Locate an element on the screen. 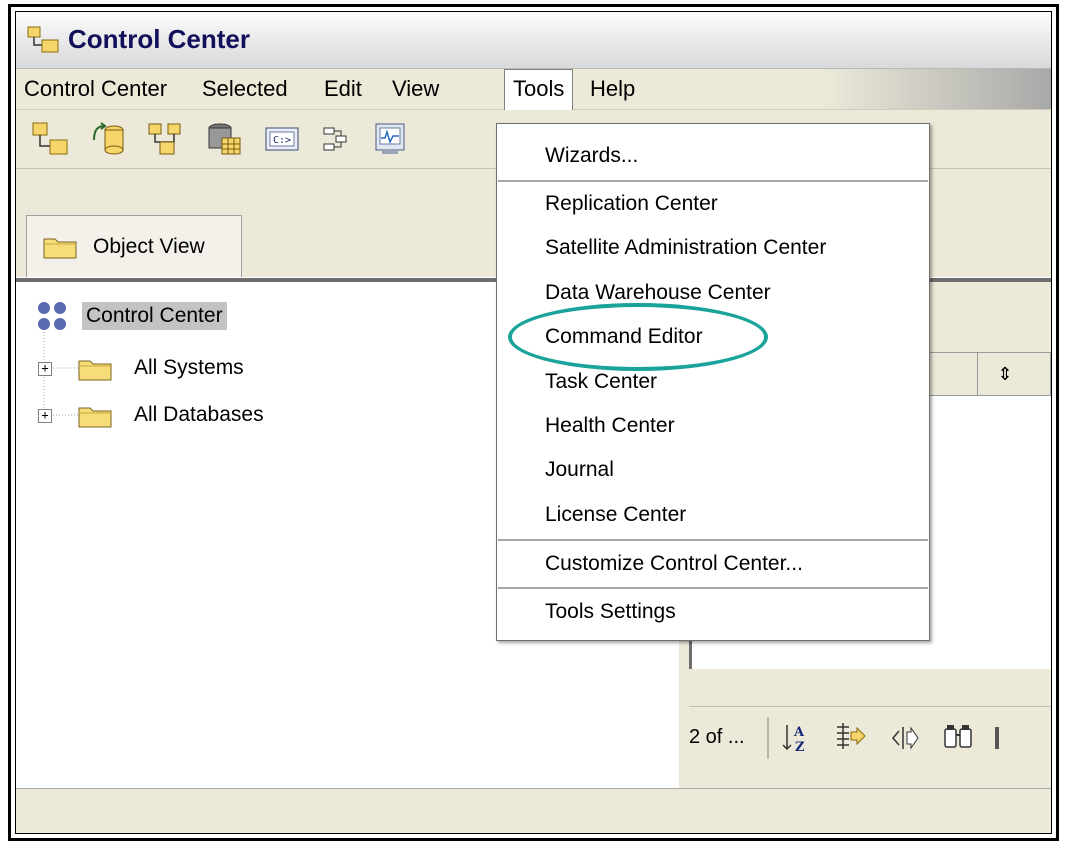 The width and height of the screenshot is (1065, 847). satellite-admin-icon is located at coordinates (166, 139).